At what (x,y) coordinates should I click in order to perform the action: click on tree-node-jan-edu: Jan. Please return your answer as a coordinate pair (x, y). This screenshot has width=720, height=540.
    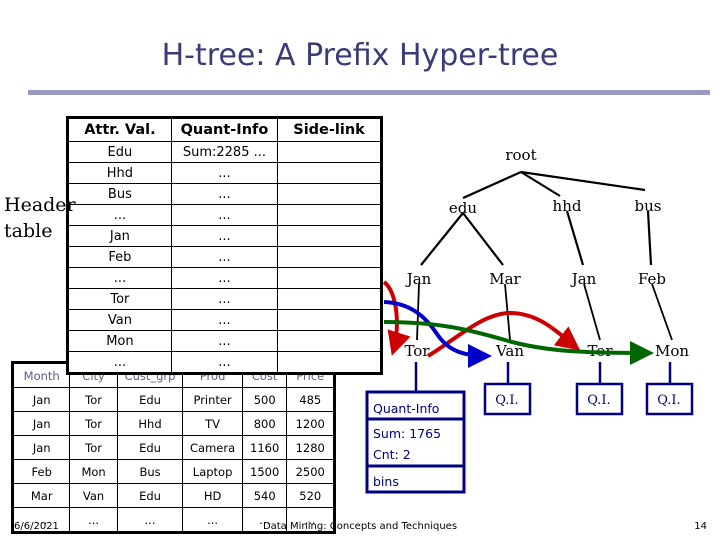
    Looking at the image, I should click on (418, 279).